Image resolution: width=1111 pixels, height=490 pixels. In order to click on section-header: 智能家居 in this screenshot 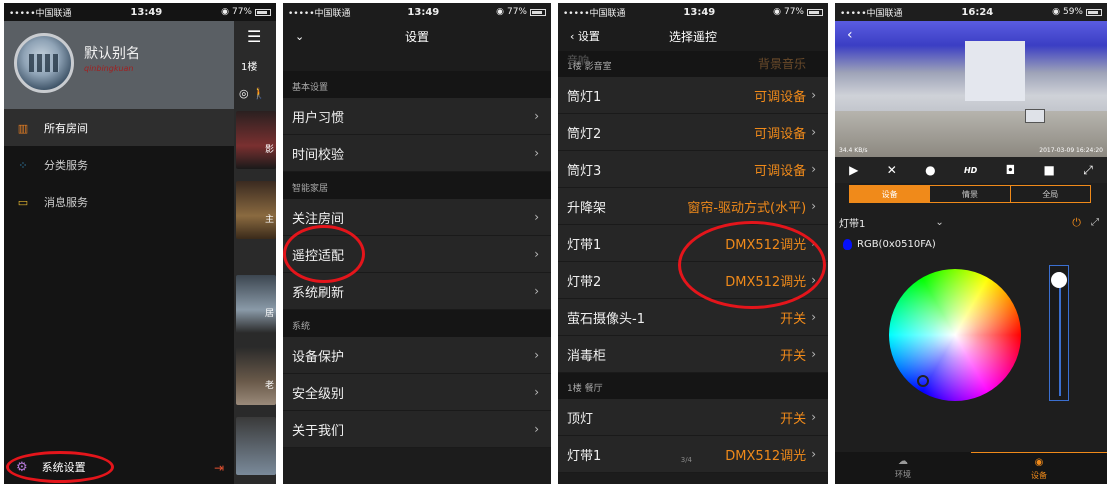, I will do `click(417, 185)`.